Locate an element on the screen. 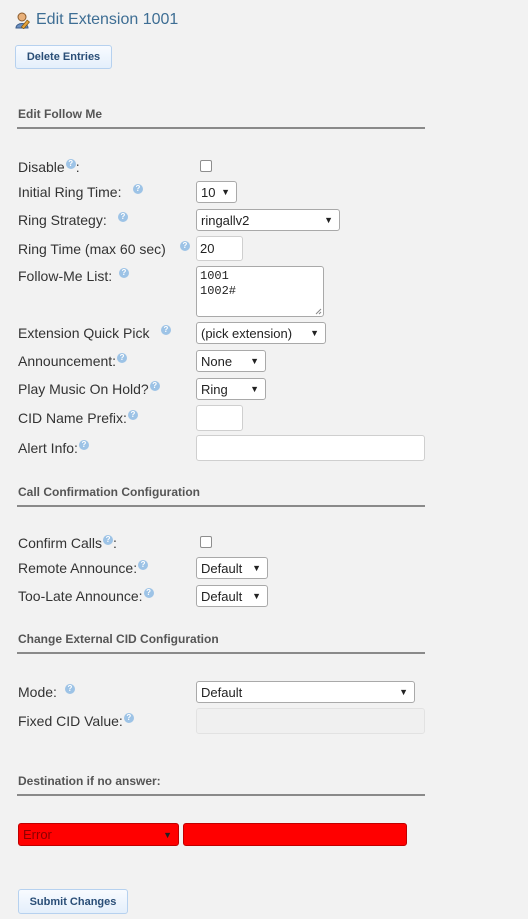  resize-handle-icon is located at coordinates (318, 311).